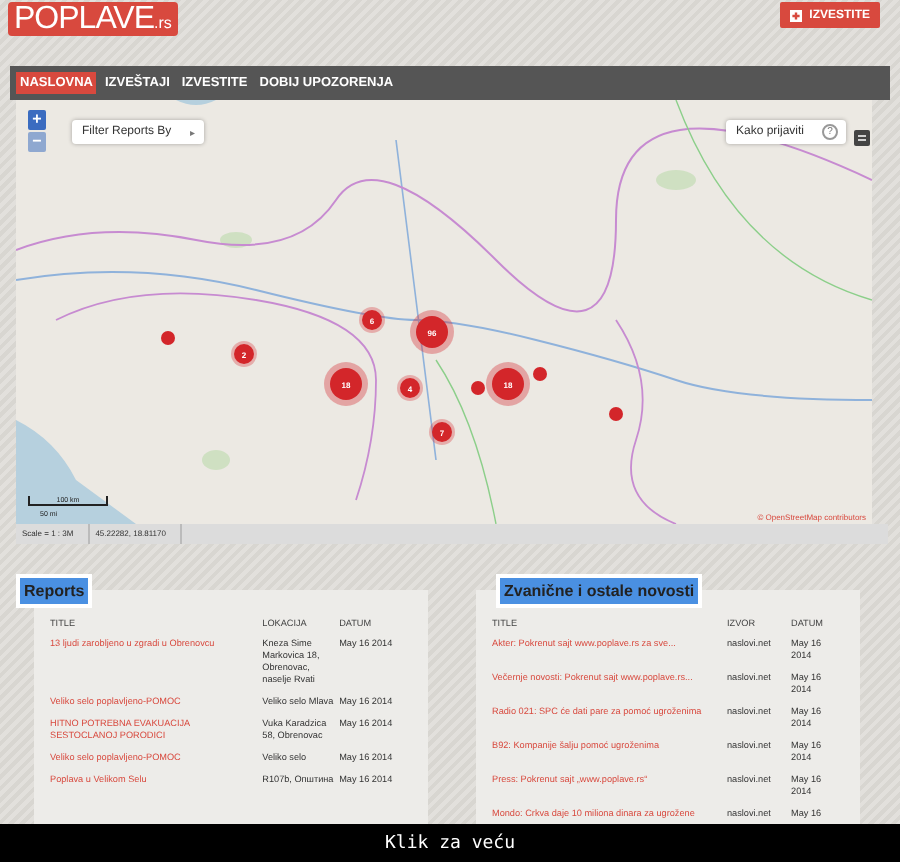 The image size is (900, 862). What do you see at coordinates (93, 19) in the screenshot?
I see `site-logo: POPLAVE.rs` at bounding box center [93, 19].